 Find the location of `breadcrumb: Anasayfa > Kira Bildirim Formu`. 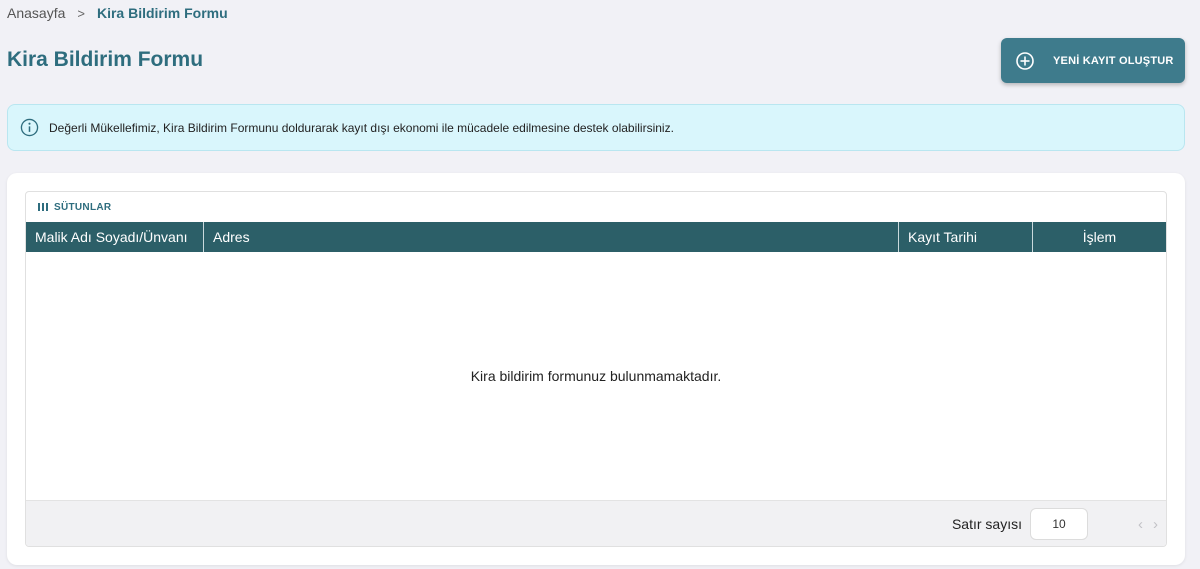

breadcrumb: Anasayfa > Kira Bildirim Formu is located at coordinates (117, 13).